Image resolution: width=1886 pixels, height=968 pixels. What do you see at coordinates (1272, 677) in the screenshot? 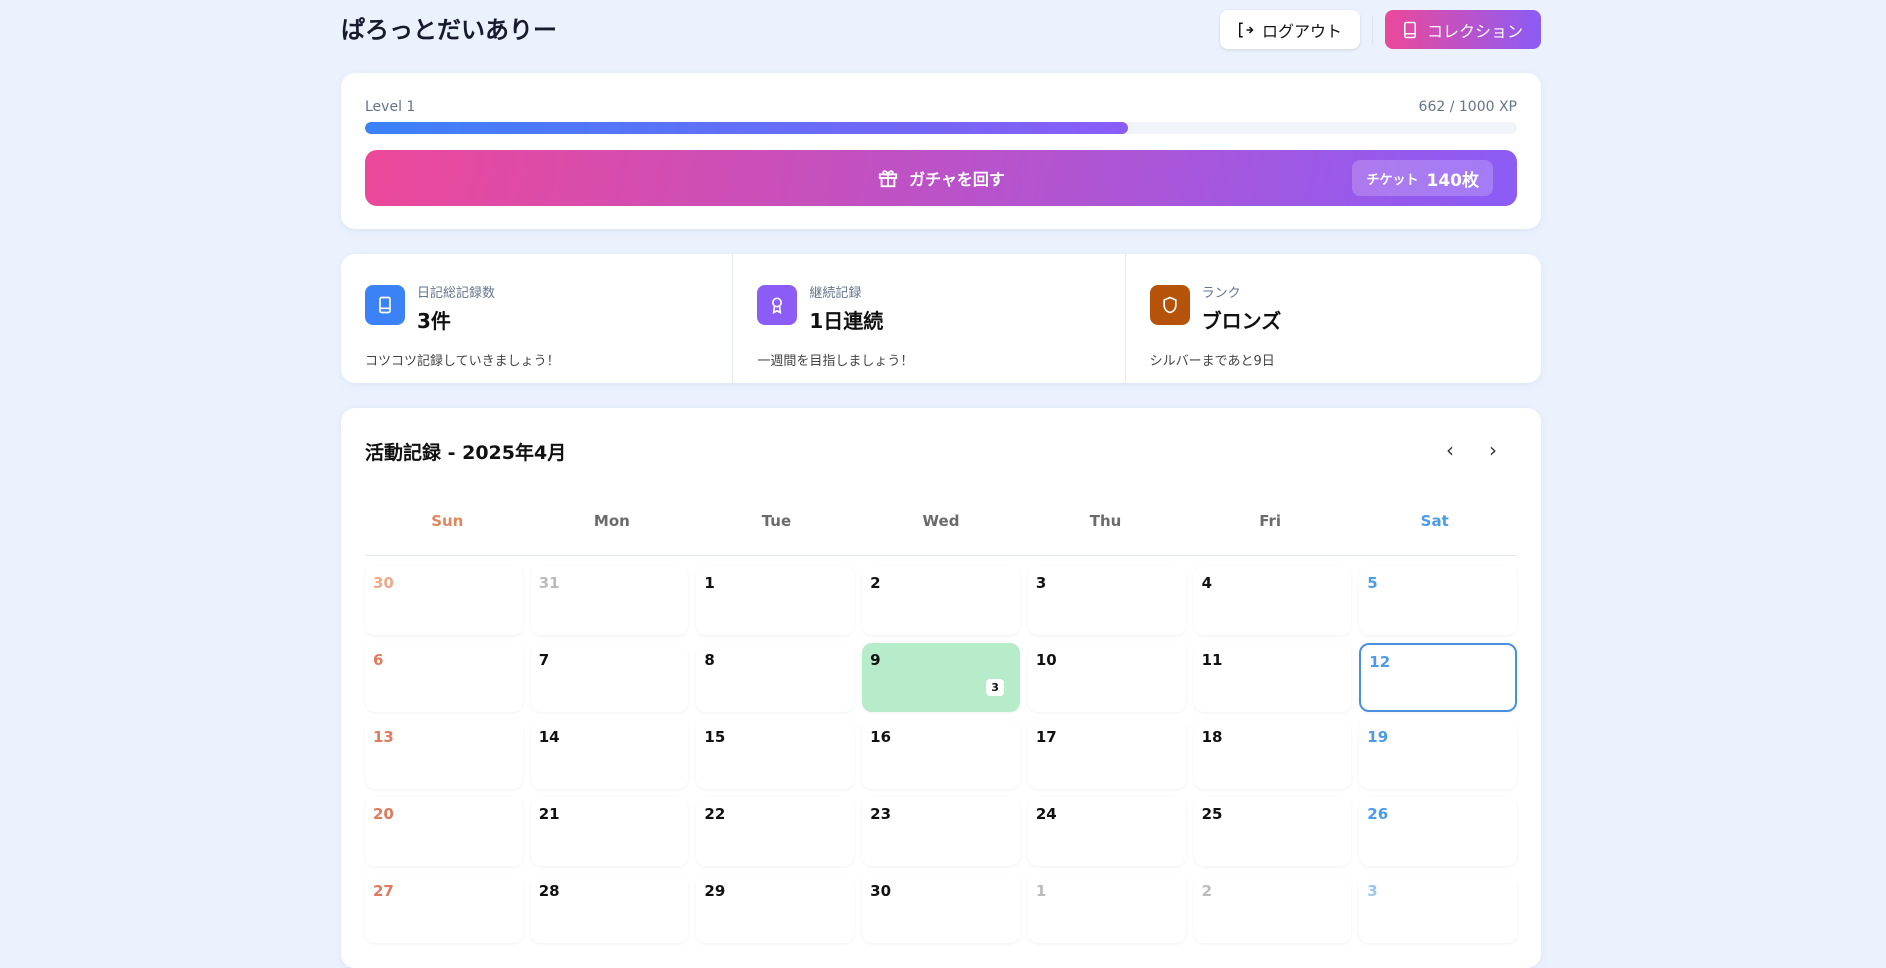
I see `calendar-day: 11` at bounding box center [1272, 677].